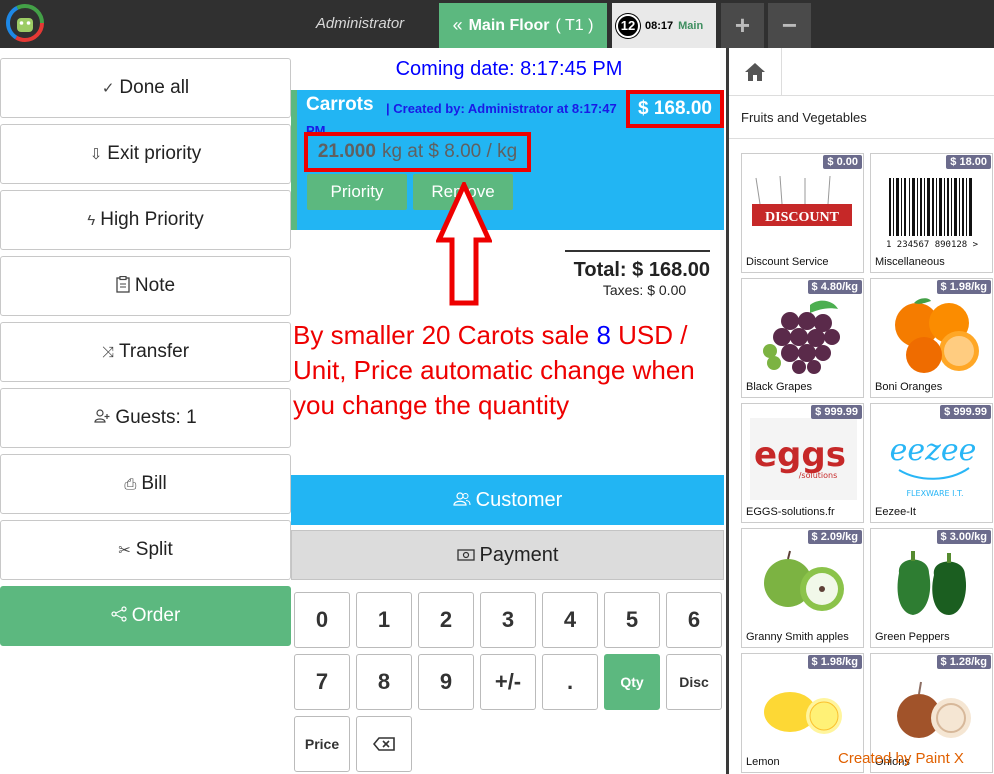 This screenshot has height=774, width=994. What do you see at coordinates (340, 104) in the screenshot?
I see `line-product-name: Carrots` at bounding box center [340, 104].